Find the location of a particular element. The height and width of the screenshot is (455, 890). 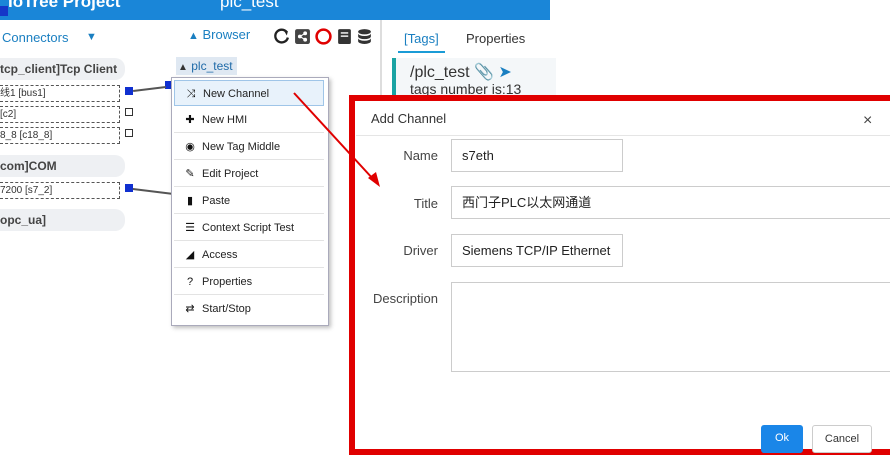

arrow-shaft is located at coordinates (334, 136).